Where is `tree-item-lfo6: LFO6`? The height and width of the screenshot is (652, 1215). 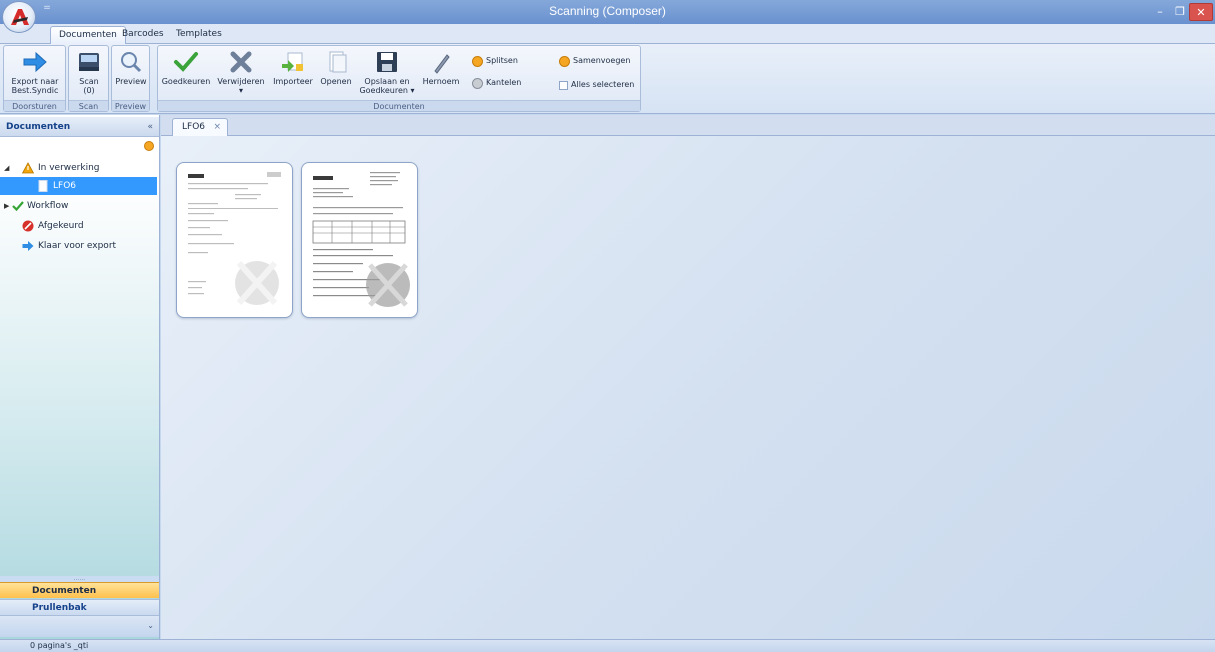 tree-item-lfo6: LFO6 is located at coordinates (78, 186).